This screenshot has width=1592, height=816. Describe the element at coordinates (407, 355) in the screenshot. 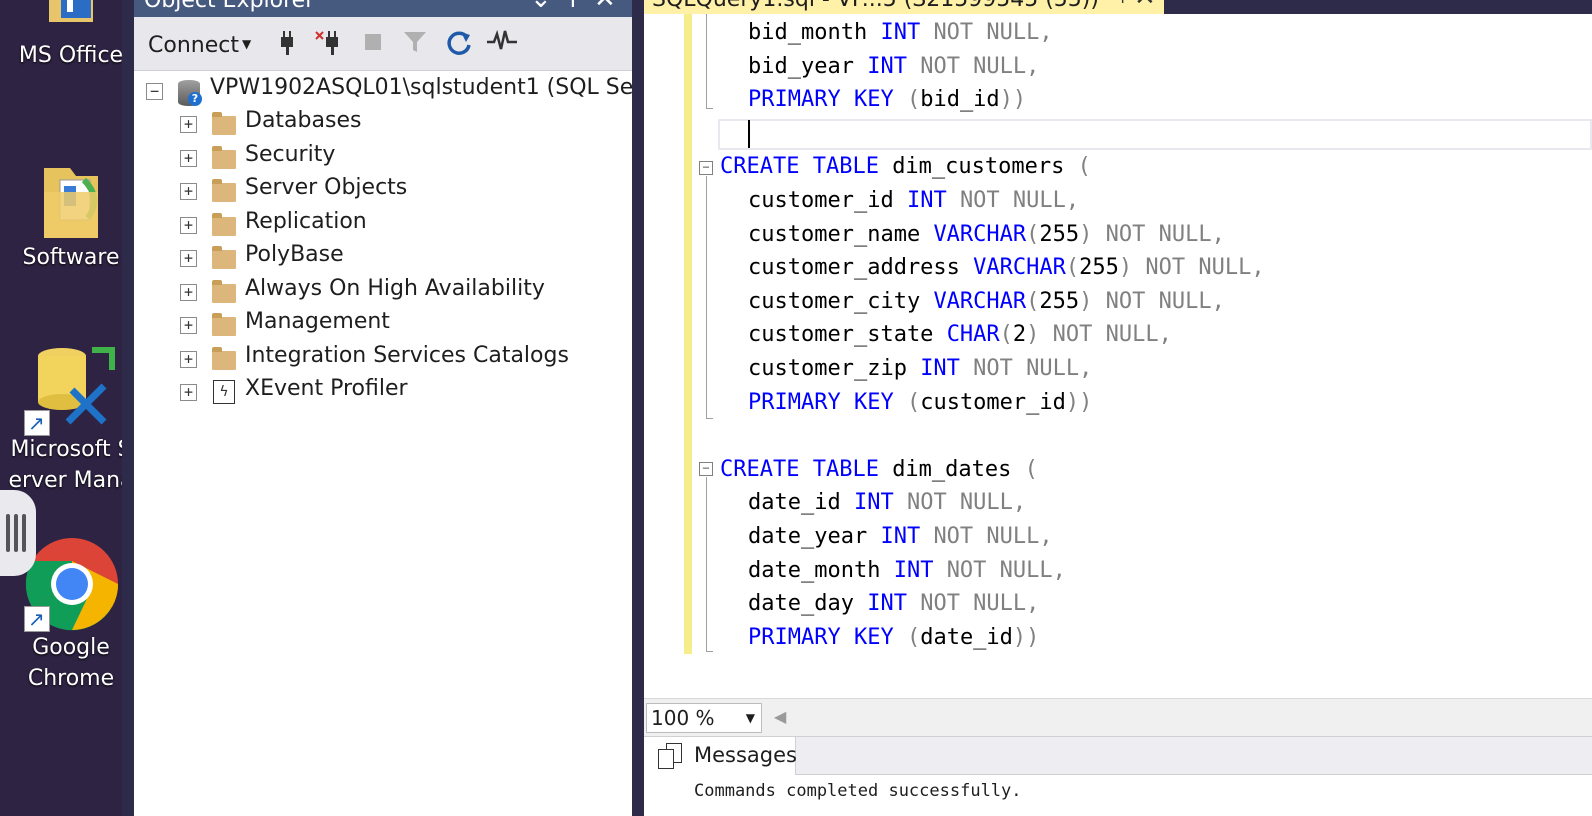

I see `tree-node-label: Integration Services Catalogs` at that location.